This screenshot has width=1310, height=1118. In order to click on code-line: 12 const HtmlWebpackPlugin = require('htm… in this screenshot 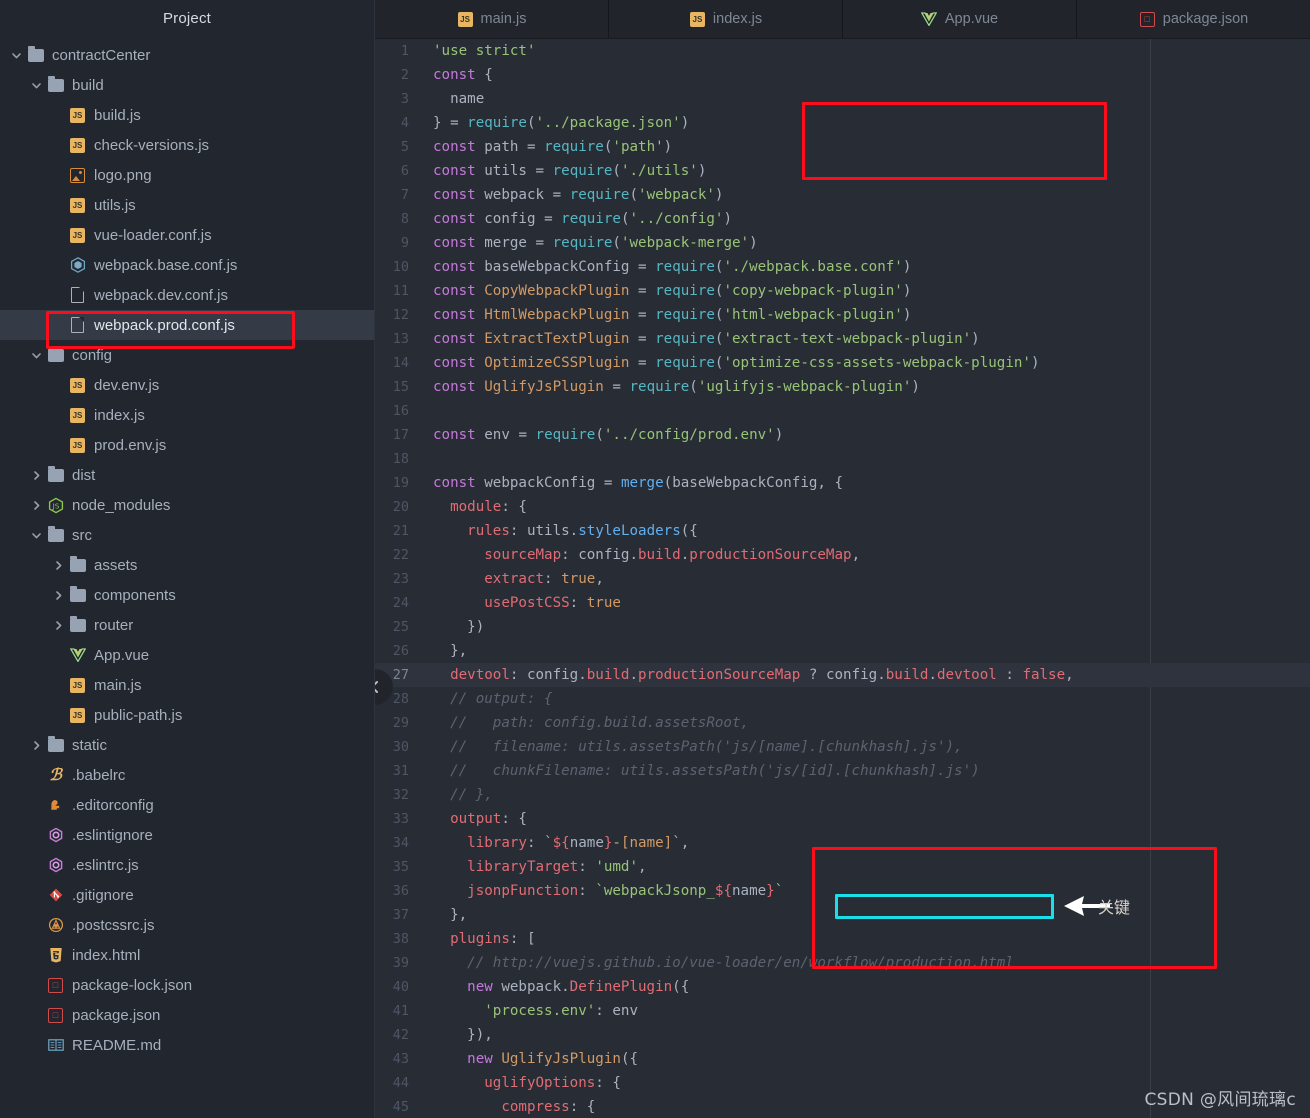, I will do `click(842, 315)`.